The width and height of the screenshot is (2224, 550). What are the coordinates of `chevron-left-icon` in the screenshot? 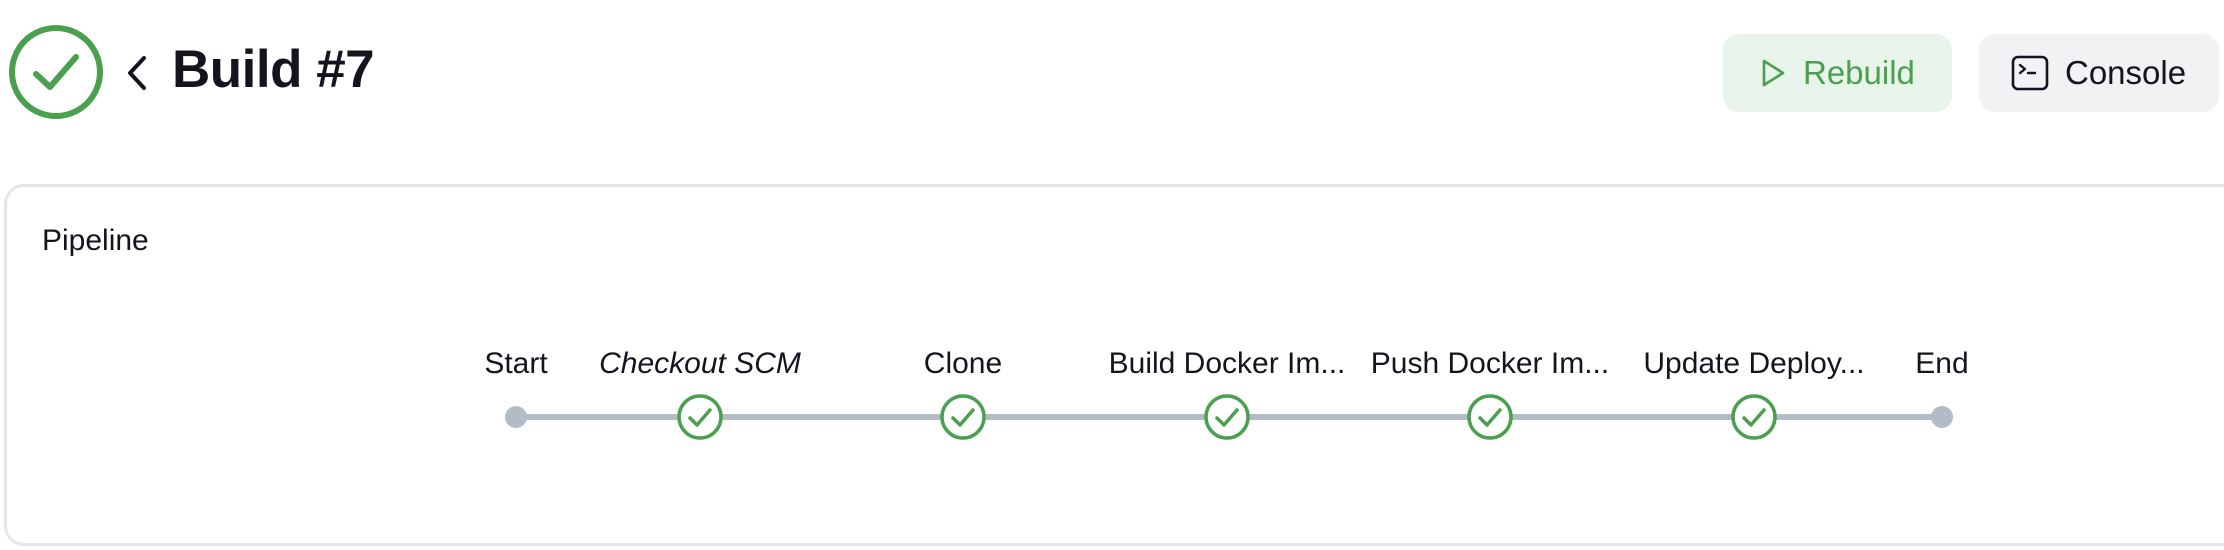 It's located at (137, 73).